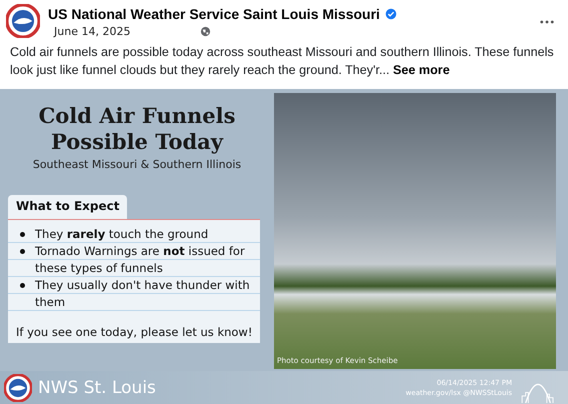 This screenshot has width=568, height=404. I want to click on graphic-title: Cold Air Funnels Possible Today, so click(137, 129).